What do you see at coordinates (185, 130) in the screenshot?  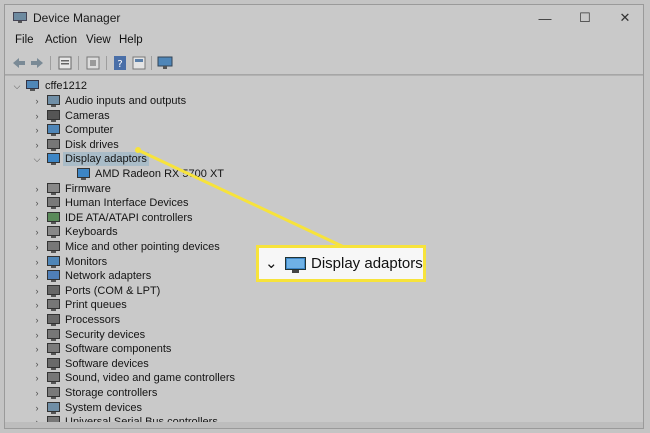 I see `tree-category-item: › Computer` at bounding box center [185, 130].